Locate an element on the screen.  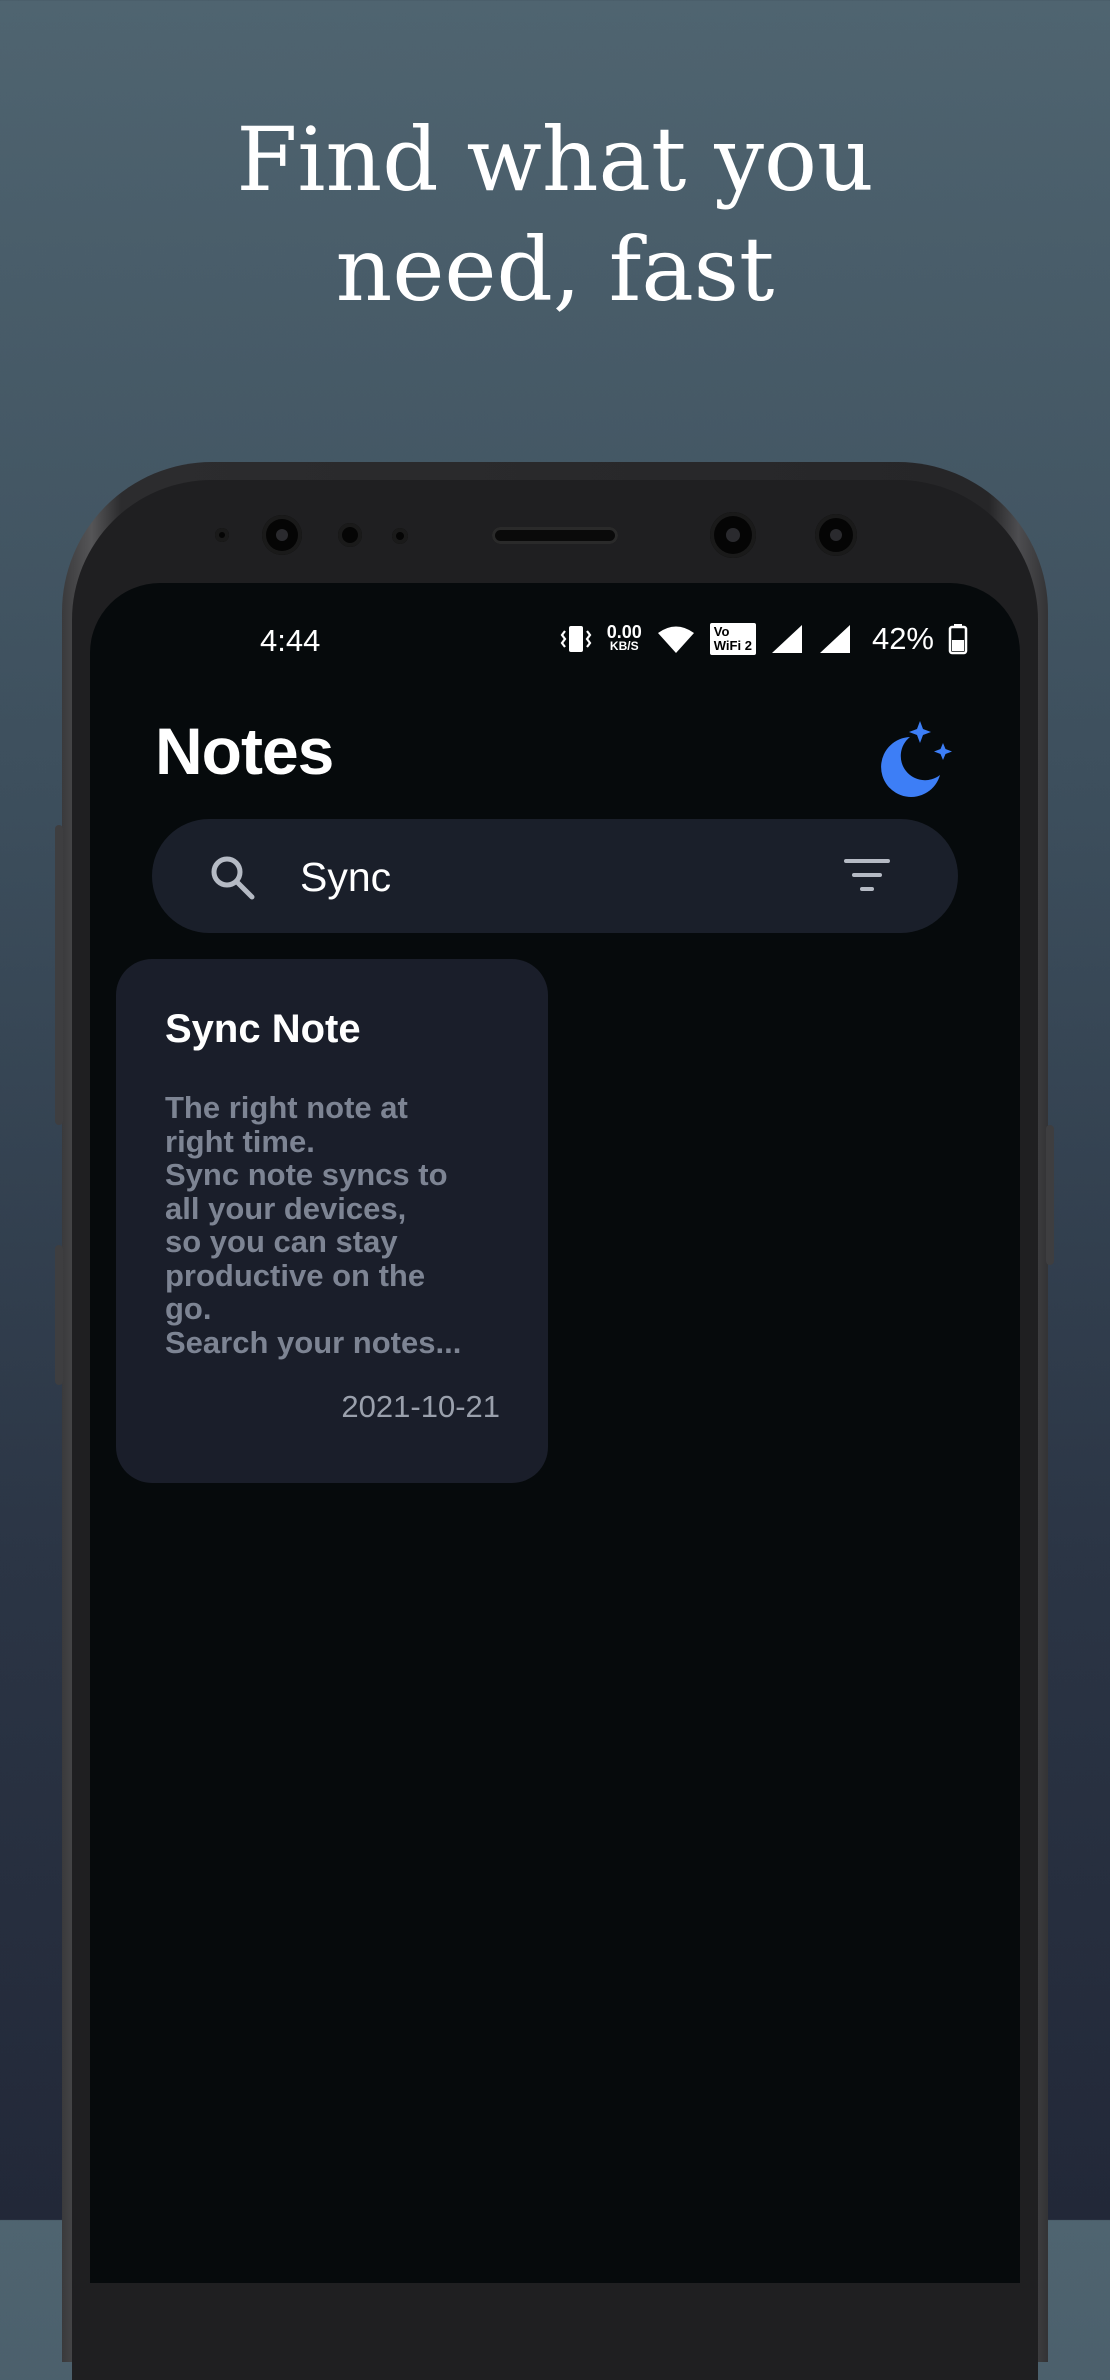
vowifi-bottom: WiFi 2 is located at coordinates (732, 645).